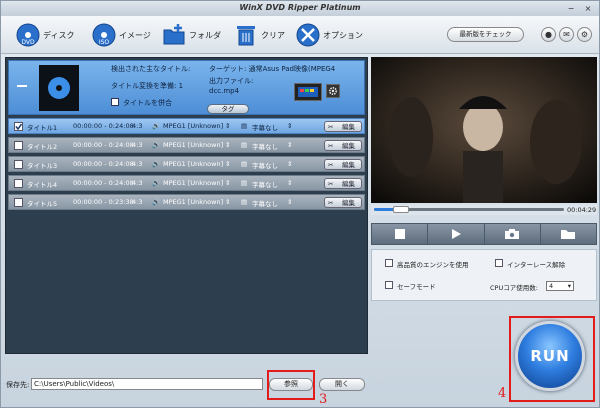 This screenshot has height=408, width=600. I want to click on settings-icon: ⚙, so click(584, 34).